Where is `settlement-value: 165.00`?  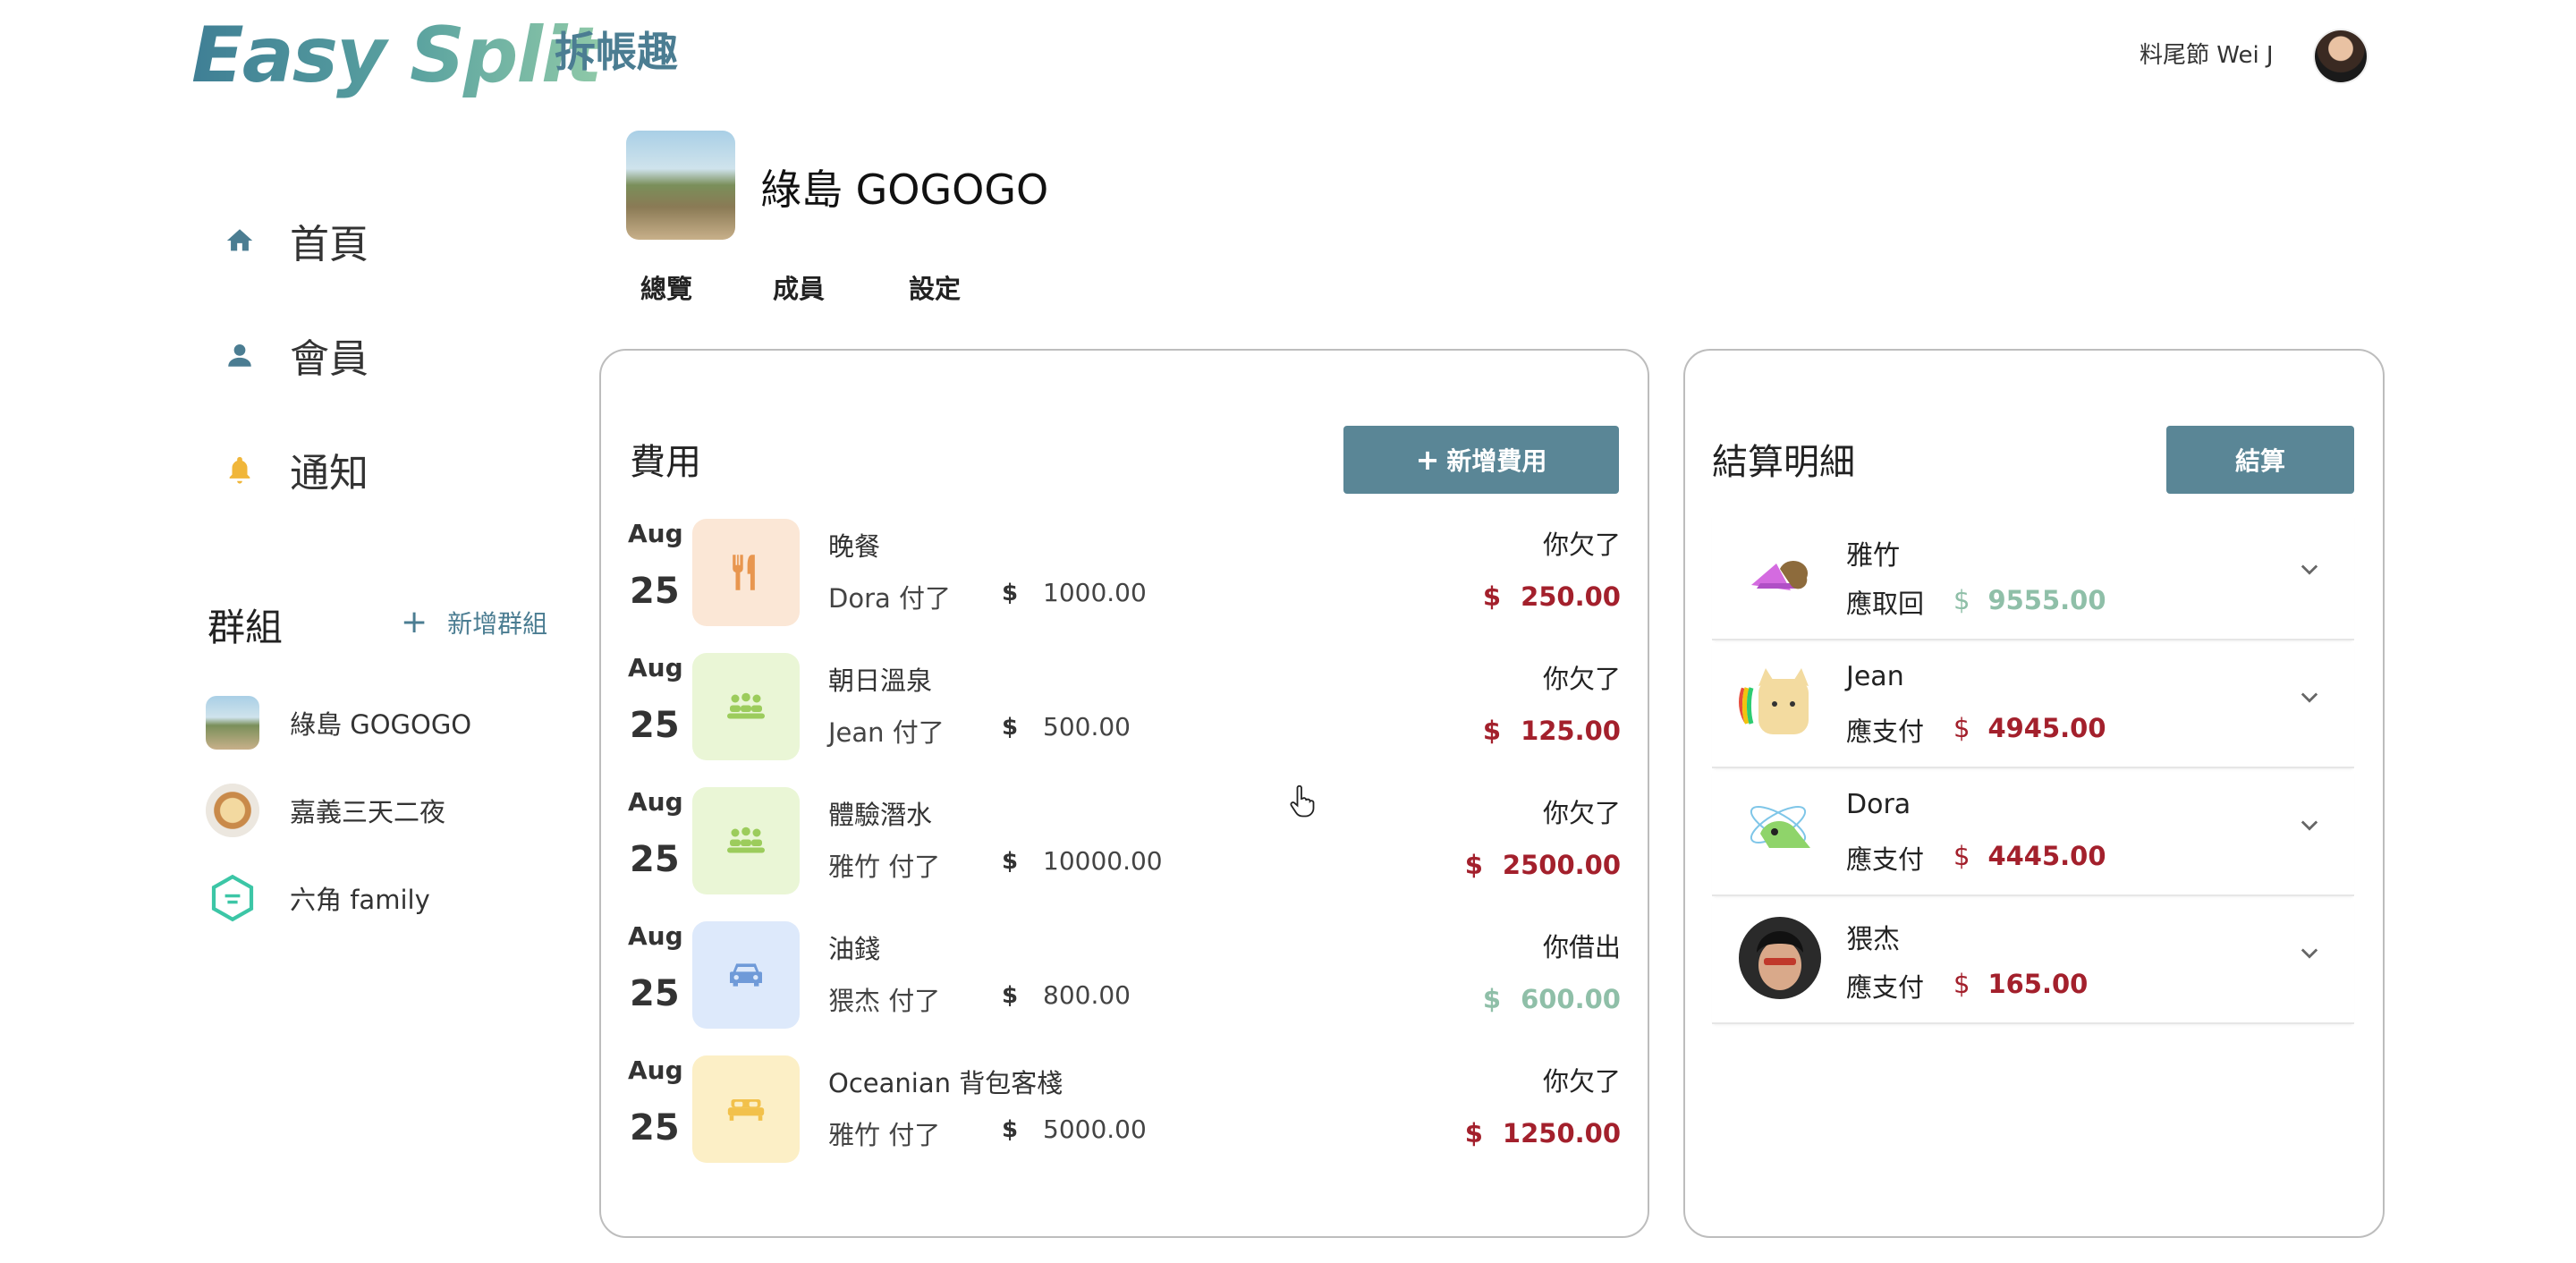 settlement-value: 165.00 is located at coordinates (2038, 984).